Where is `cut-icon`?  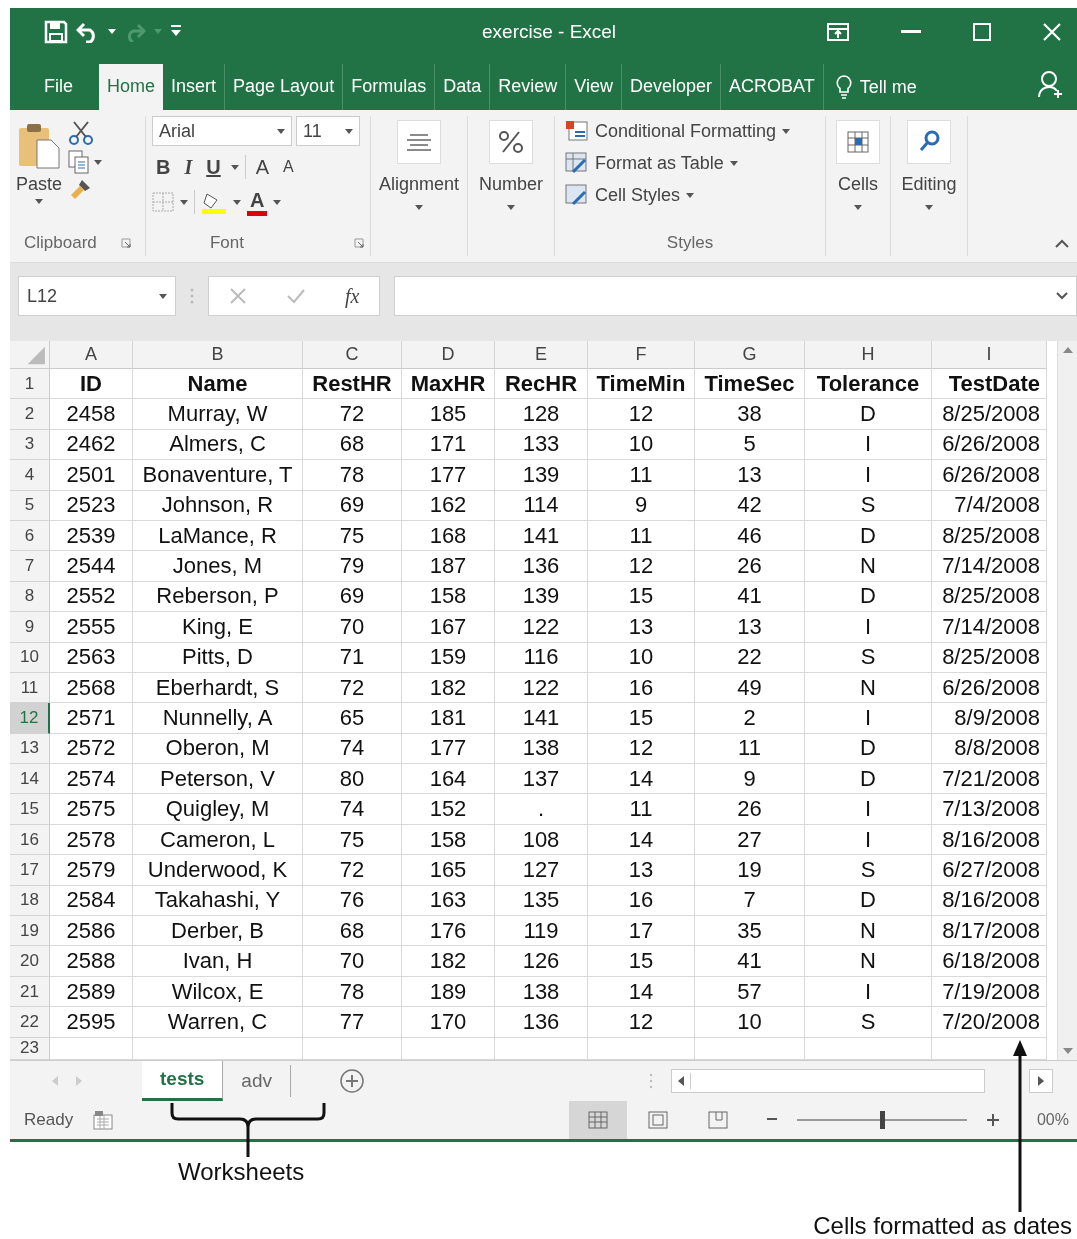 cut-icon is located at coordinates (81, 133).